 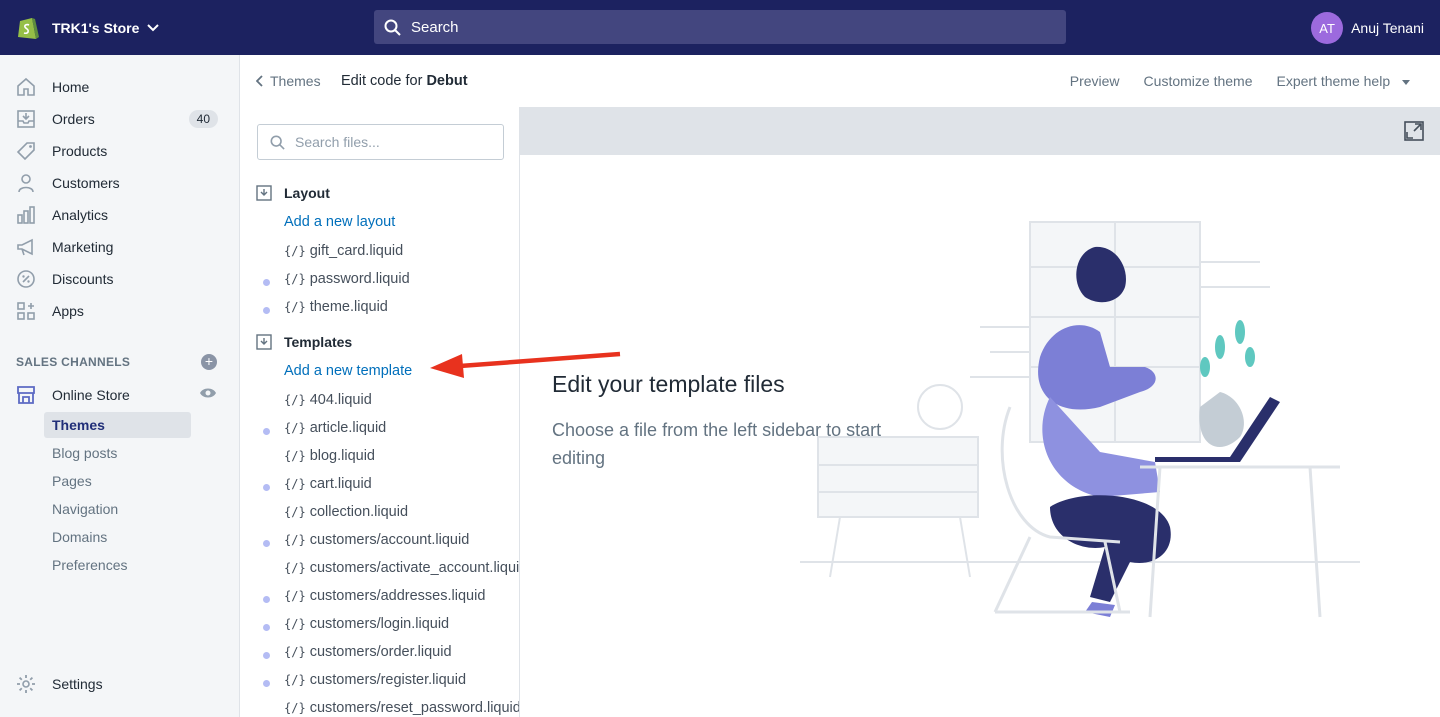 What do you see at coordinates (120, 87) in the screenshot?
I see `sidebar-item-home: Home` at bounding box center [120, 87].